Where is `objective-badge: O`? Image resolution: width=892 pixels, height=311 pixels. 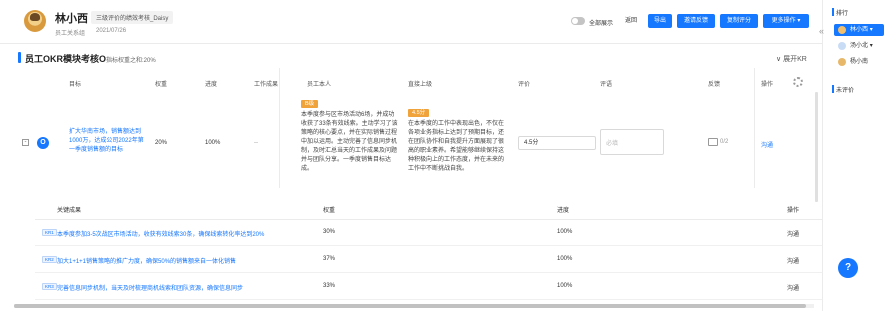 objective-badge: O is located at coordinates (43, 143).